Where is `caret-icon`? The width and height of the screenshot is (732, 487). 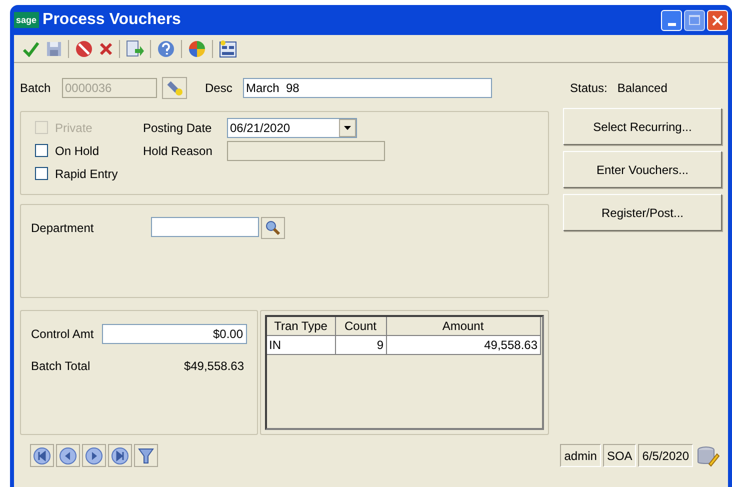 caret-icon is located at coordinates (347, 128).